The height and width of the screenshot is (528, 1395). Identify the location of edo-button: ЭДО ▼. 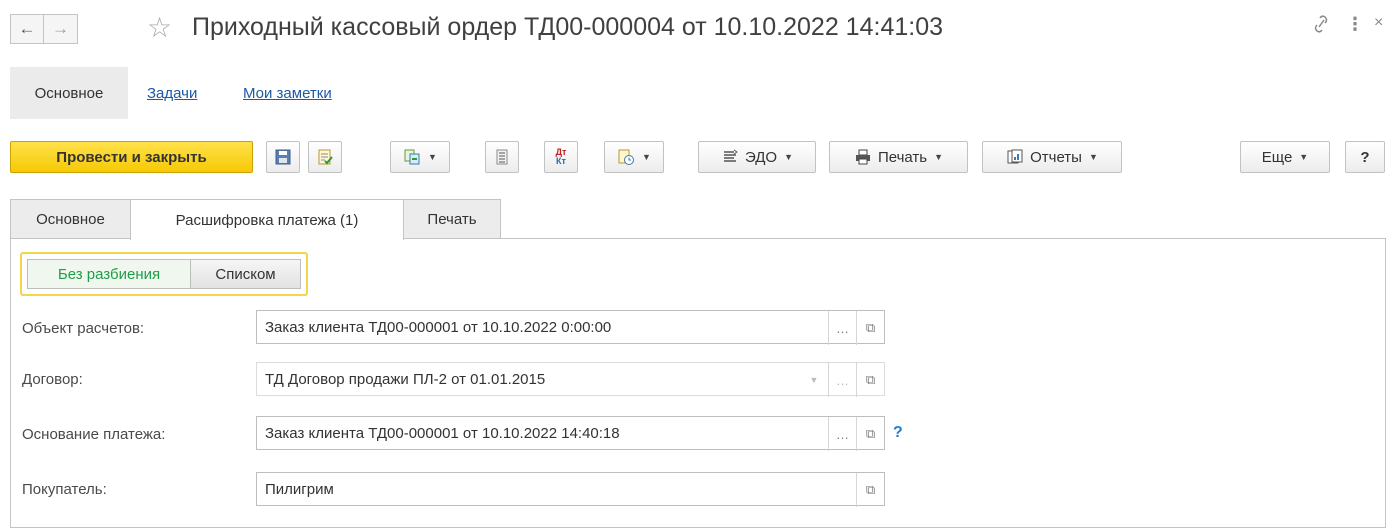
(757, 157).